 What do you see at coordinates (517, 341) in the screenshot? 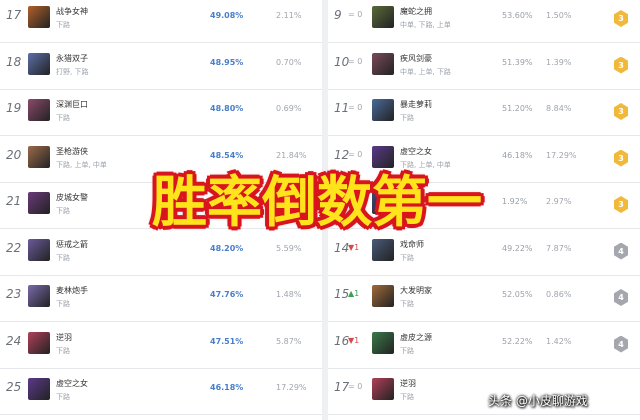
I see `win-rate: 52.22%` at bounding box center [517, 341].